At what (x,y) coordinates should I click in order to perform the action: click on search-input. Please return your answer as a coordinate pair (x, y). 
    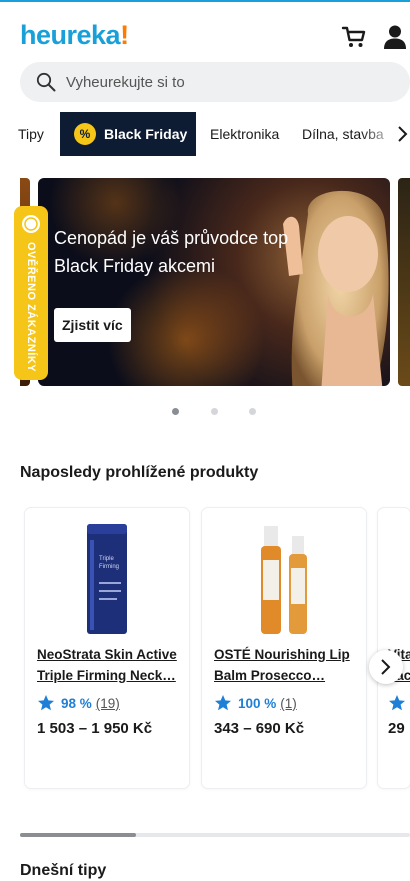
    Looking at the image, I should click on (226, 82).